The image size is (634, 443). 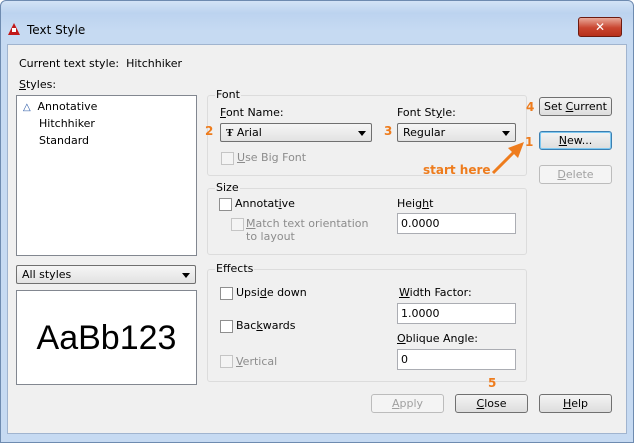 What do you see at coordinates (437, 338) in the screenshot?
I see `oblique-angle-label: Oblique Angle:` at bounding box center [437, 338].